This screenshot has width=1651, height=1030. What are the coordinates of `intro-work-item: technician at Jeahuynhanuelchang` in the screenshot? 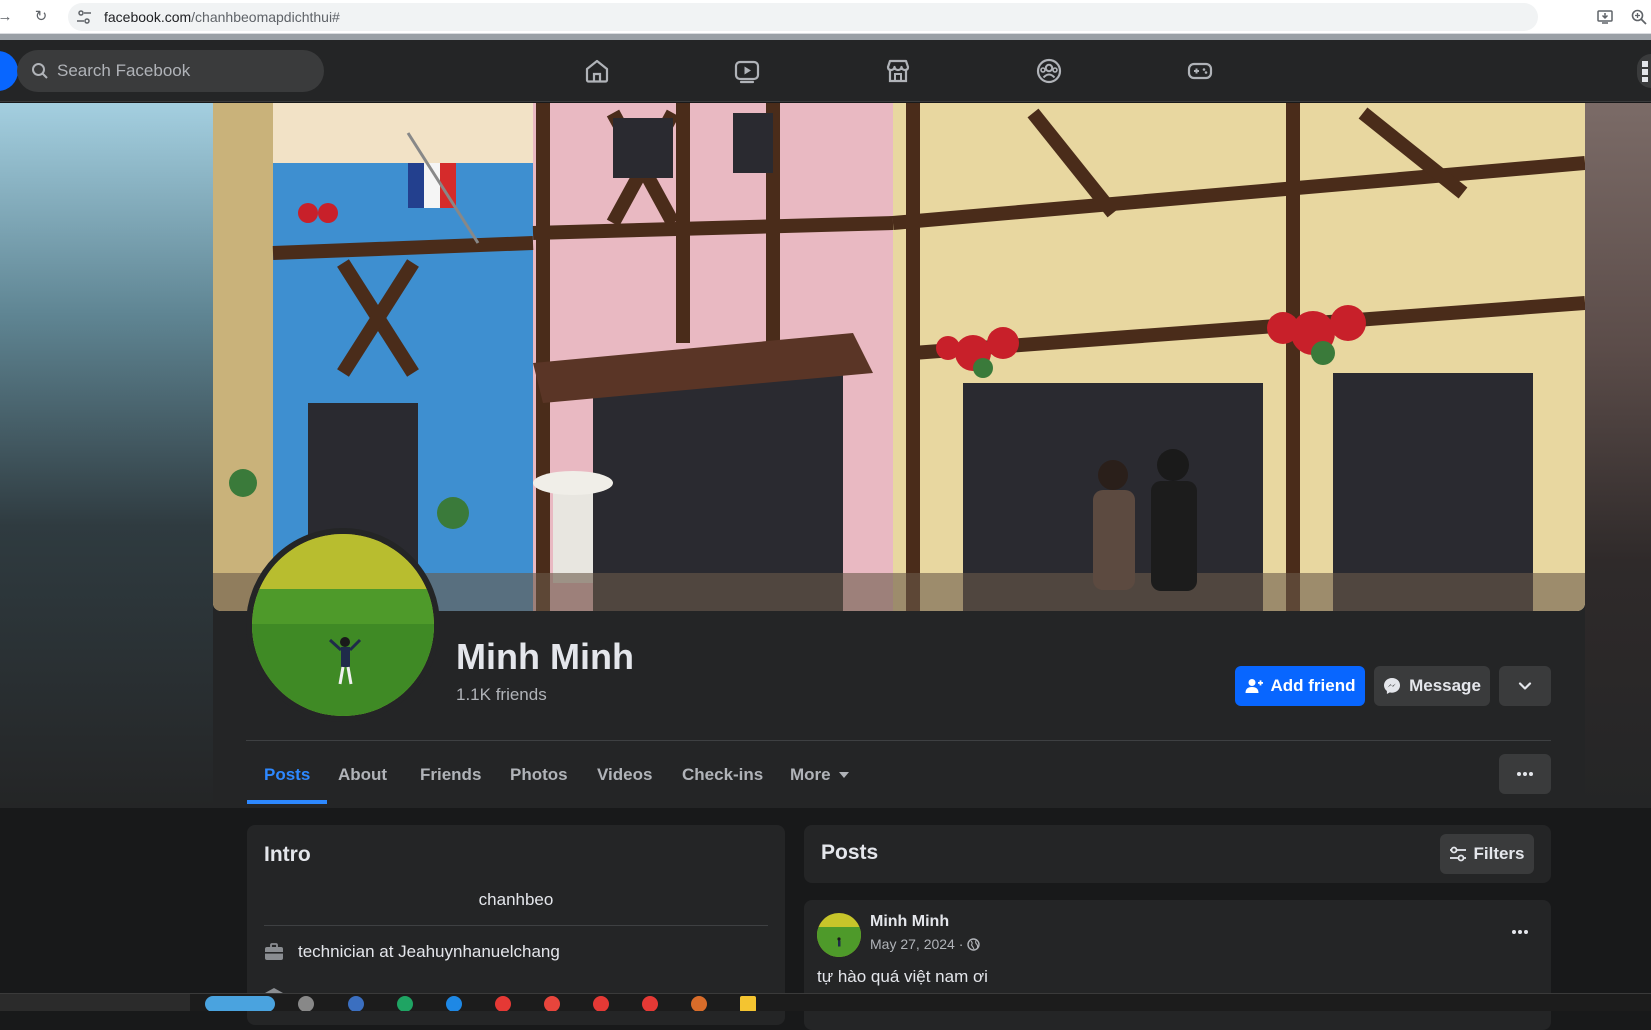 It's located at (412, 952).